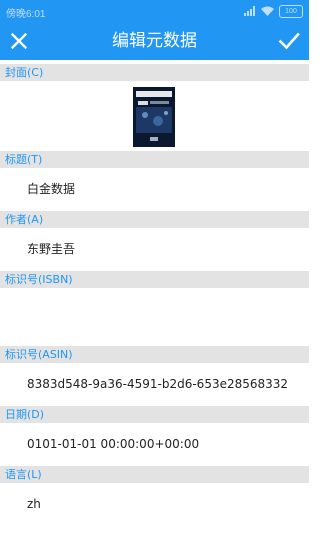 The image size is (320, 550). Describe the element at coordinates (26, 14) in the screenshot. I see `status-time: 傍晚6:01` at that location.